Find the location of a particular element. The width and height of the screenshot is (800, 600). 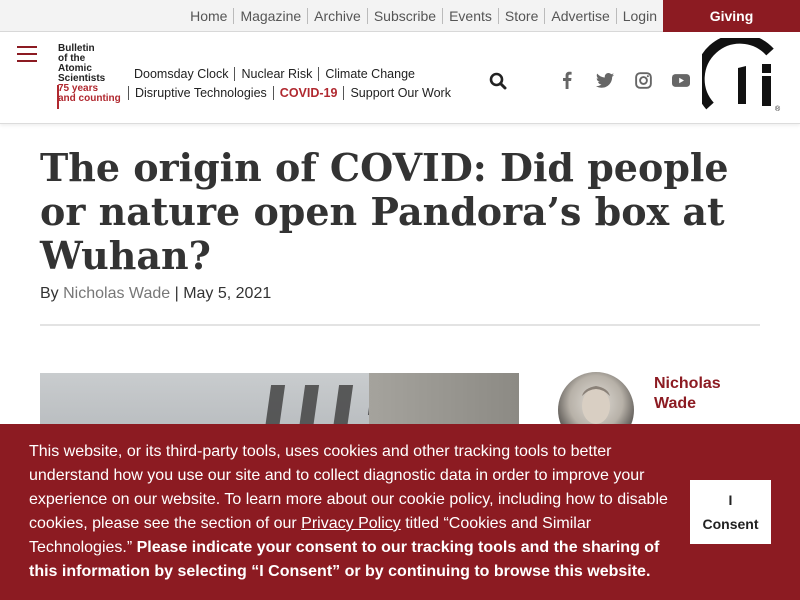

facebook-icon is located at coordinates (567, 80).